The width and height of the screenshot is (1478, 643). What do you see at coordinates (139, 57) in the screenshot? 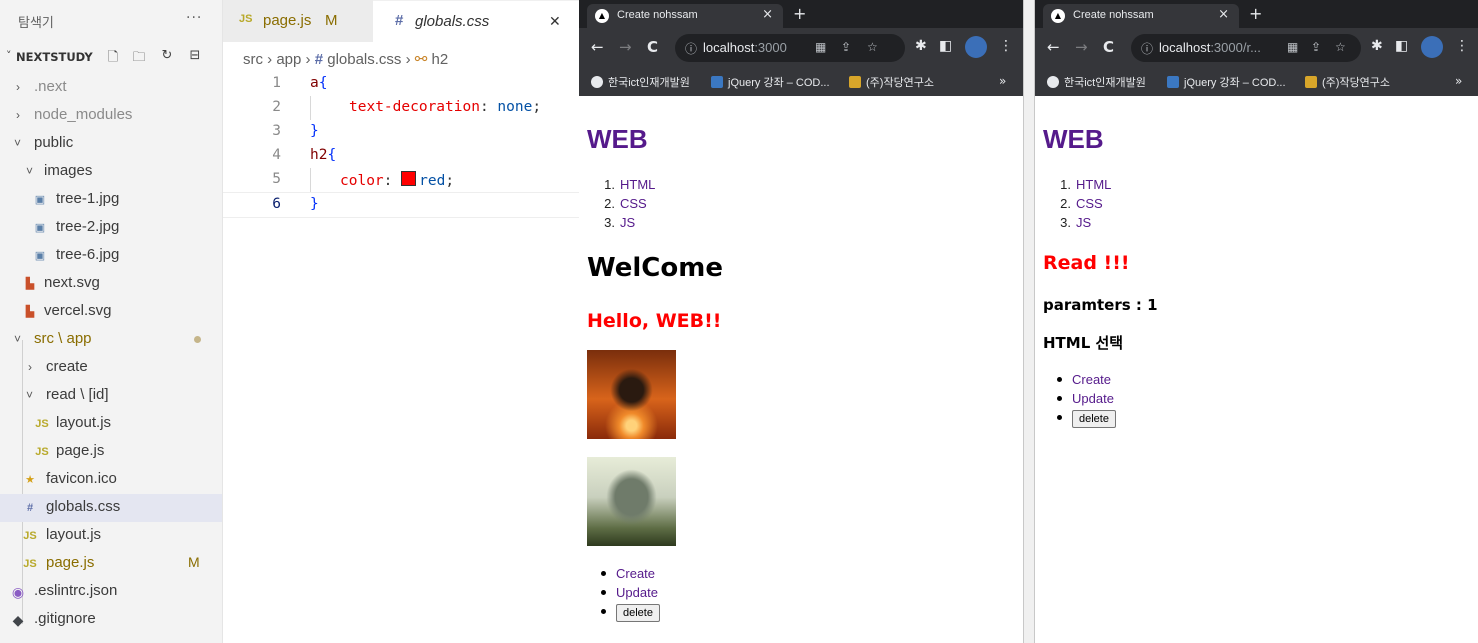
I see `new-folder-icon: 🗀` at bounding box center [139, 57].